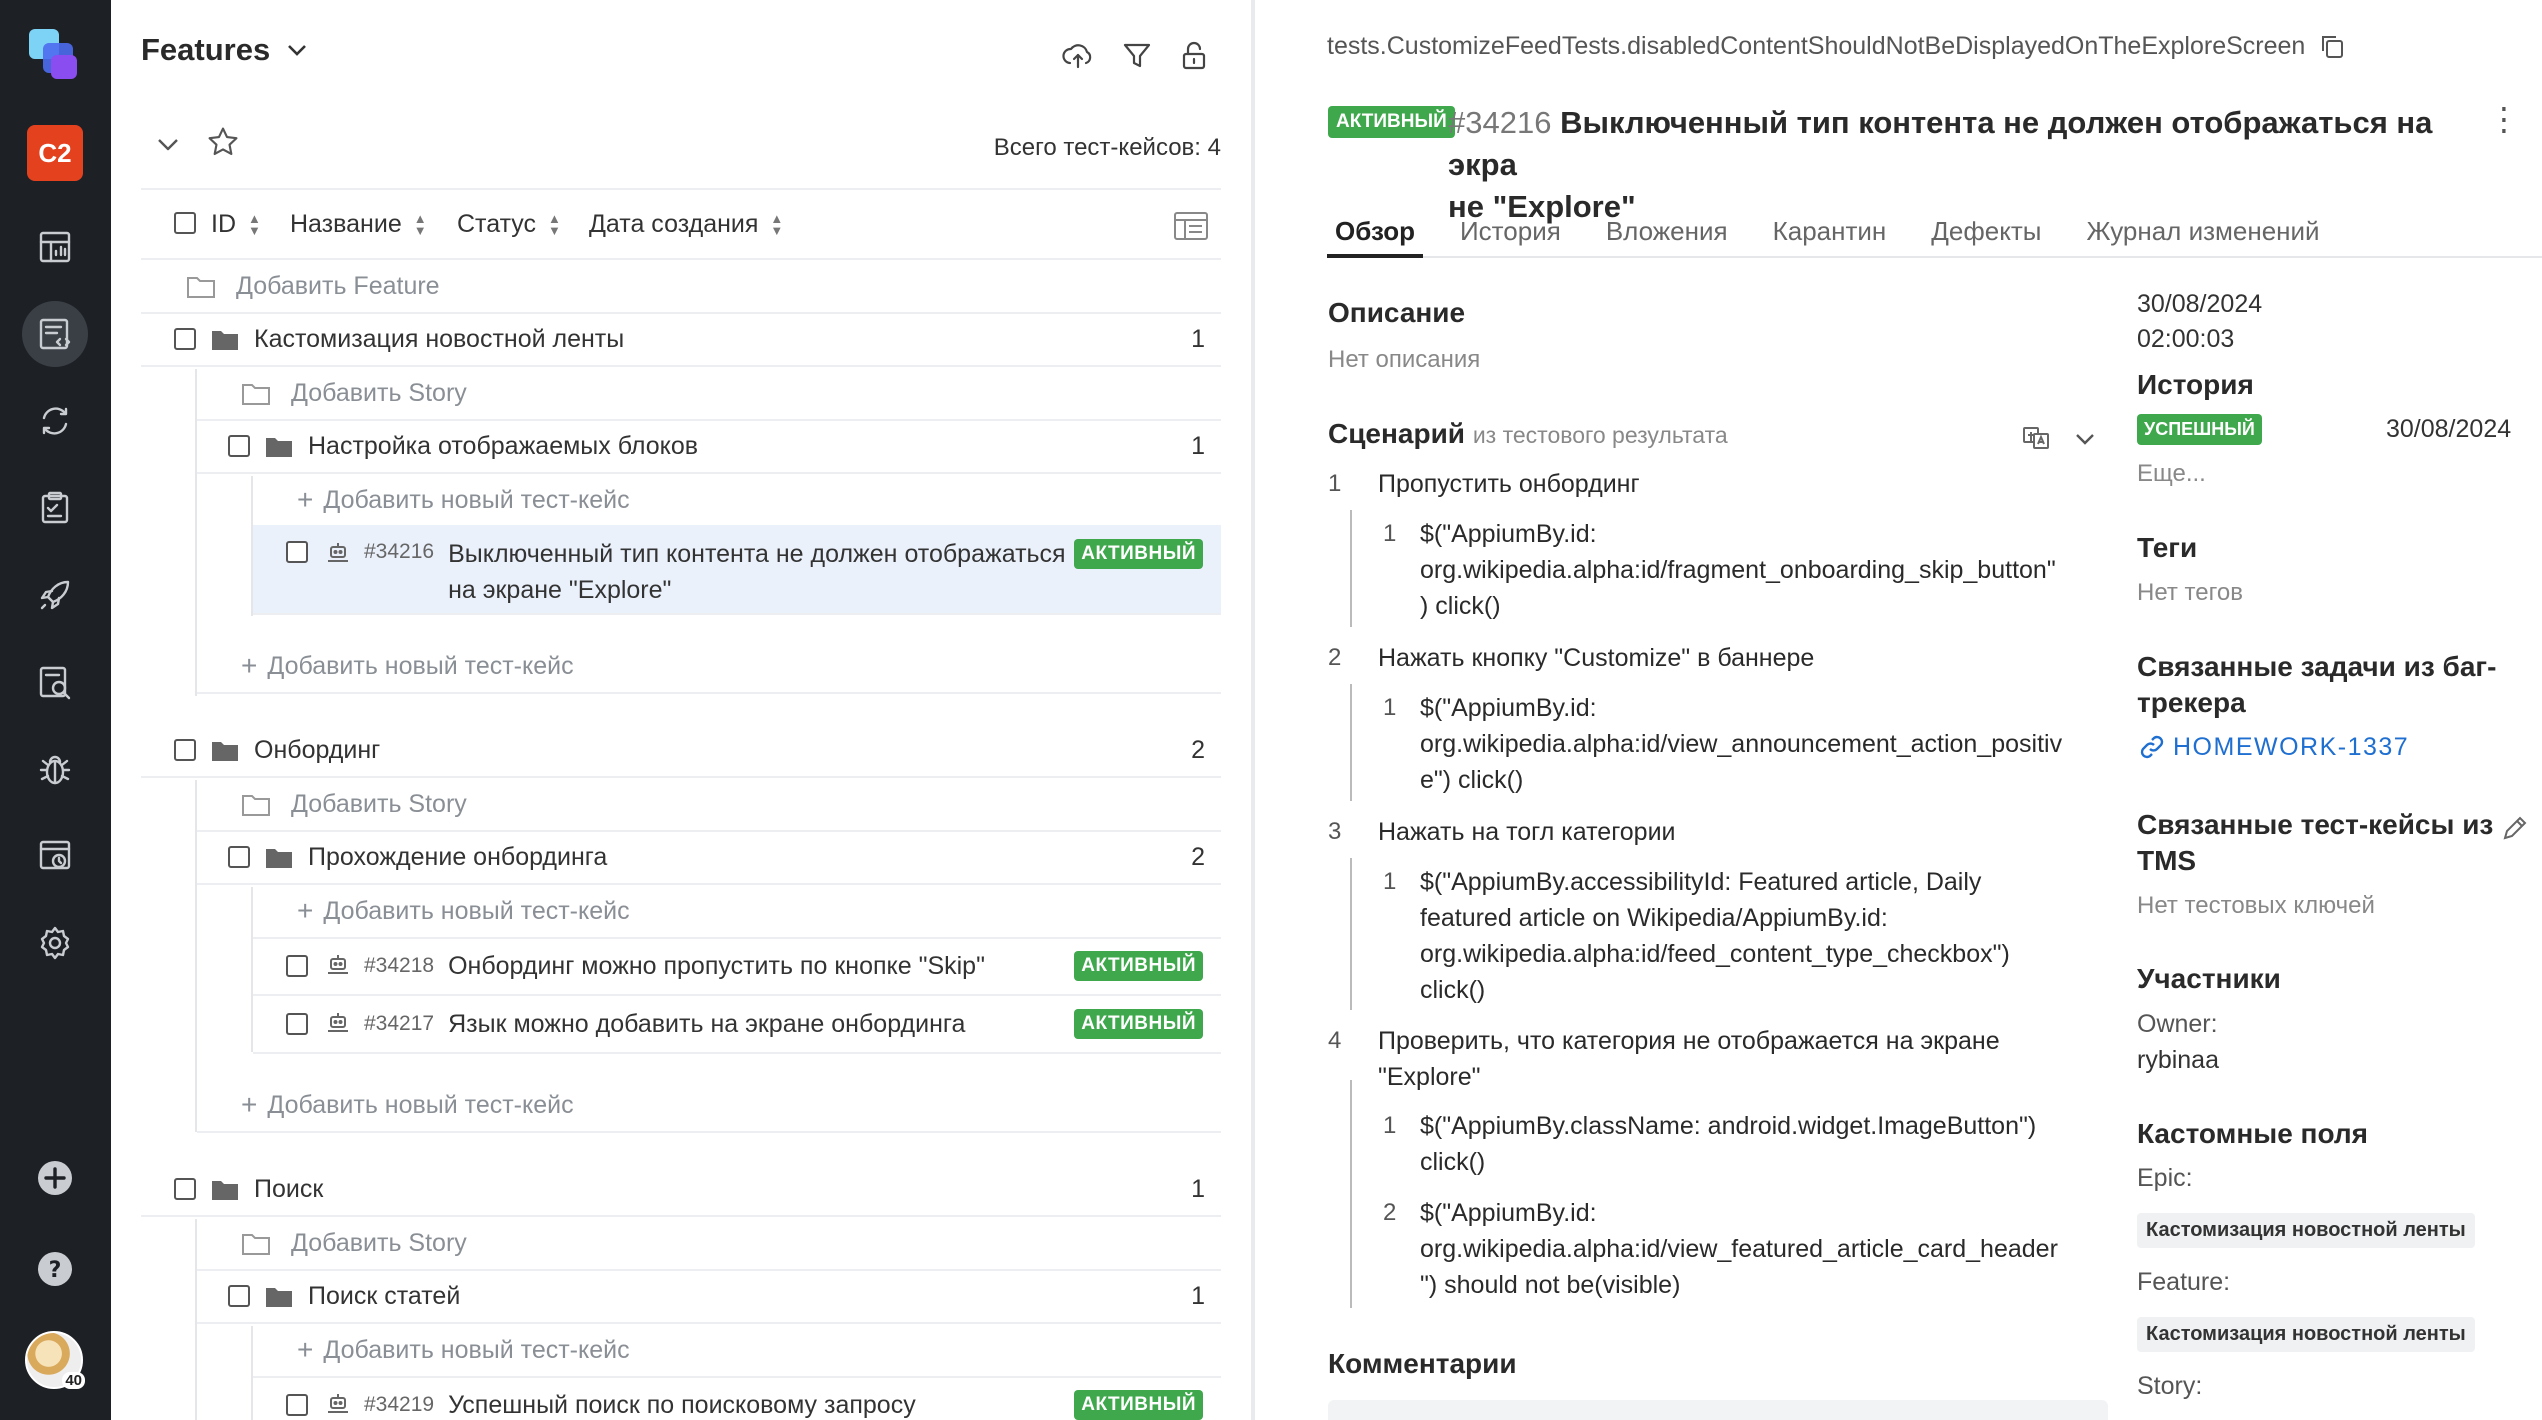 This screenshot has width=2542, height=1420. I want to click on column-settings-icon, so click(1191, 225).